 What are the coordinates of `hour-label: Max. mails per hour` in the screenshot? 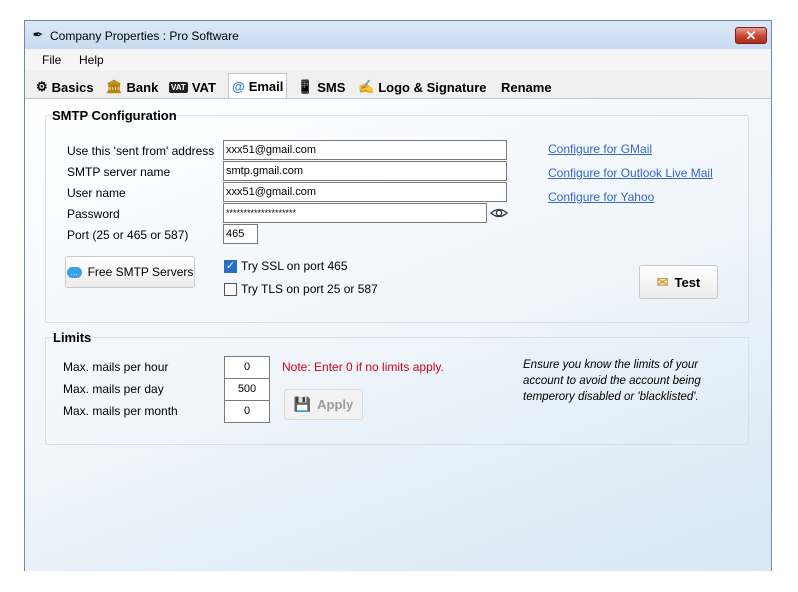 It's located at (116, 367).